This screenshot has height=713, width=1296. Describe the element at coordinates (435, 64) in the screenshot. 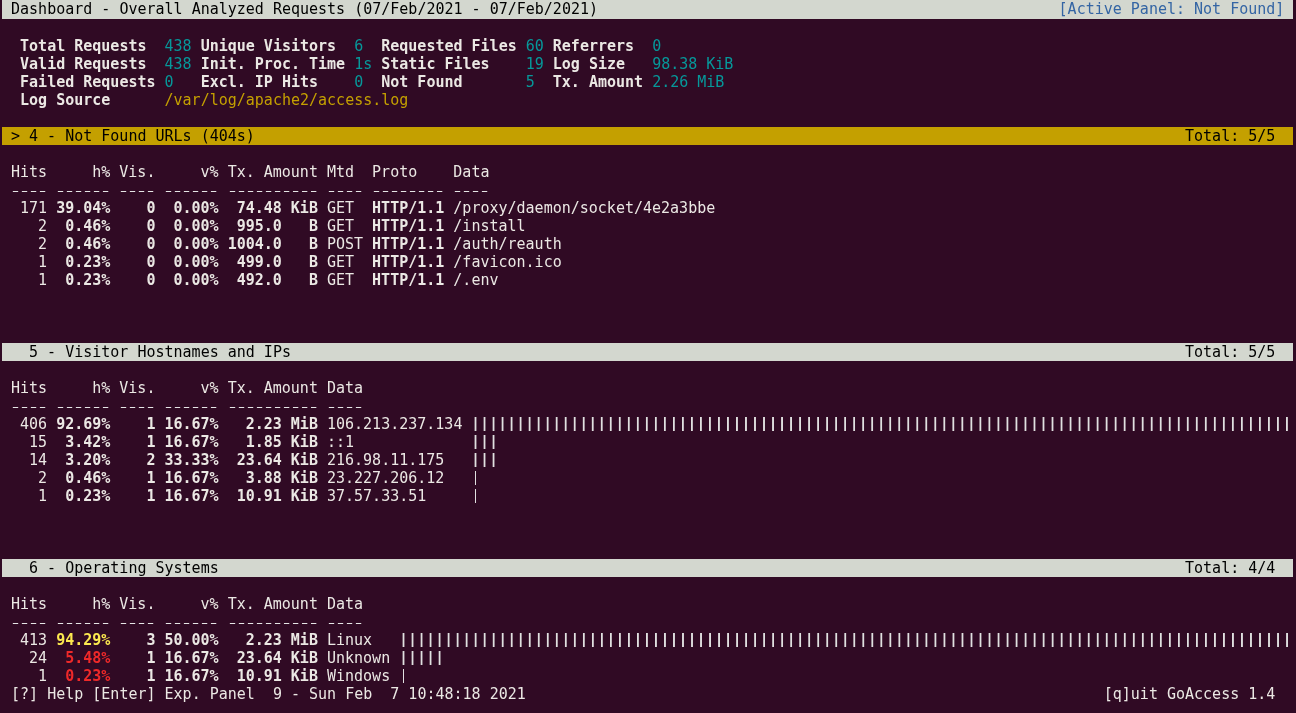

I see `metric-label: Static Files` at that location.